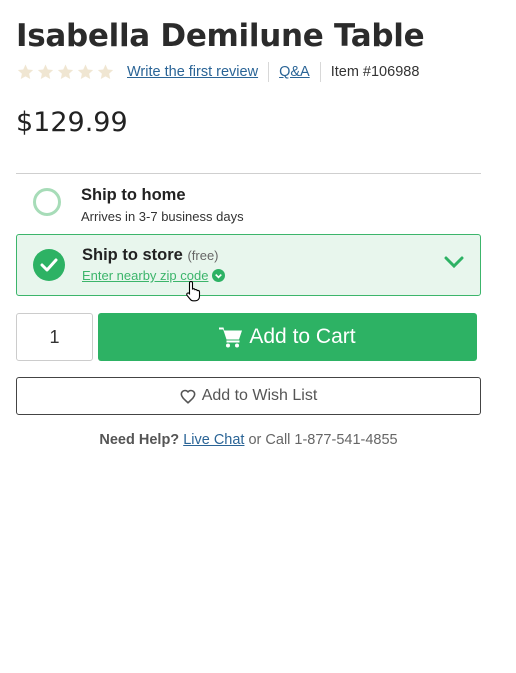 Image resolution: width=516 pixels, height=673 pixels. I want to click on call-text: or Call 1-877-541-4855, so click(323, 440).